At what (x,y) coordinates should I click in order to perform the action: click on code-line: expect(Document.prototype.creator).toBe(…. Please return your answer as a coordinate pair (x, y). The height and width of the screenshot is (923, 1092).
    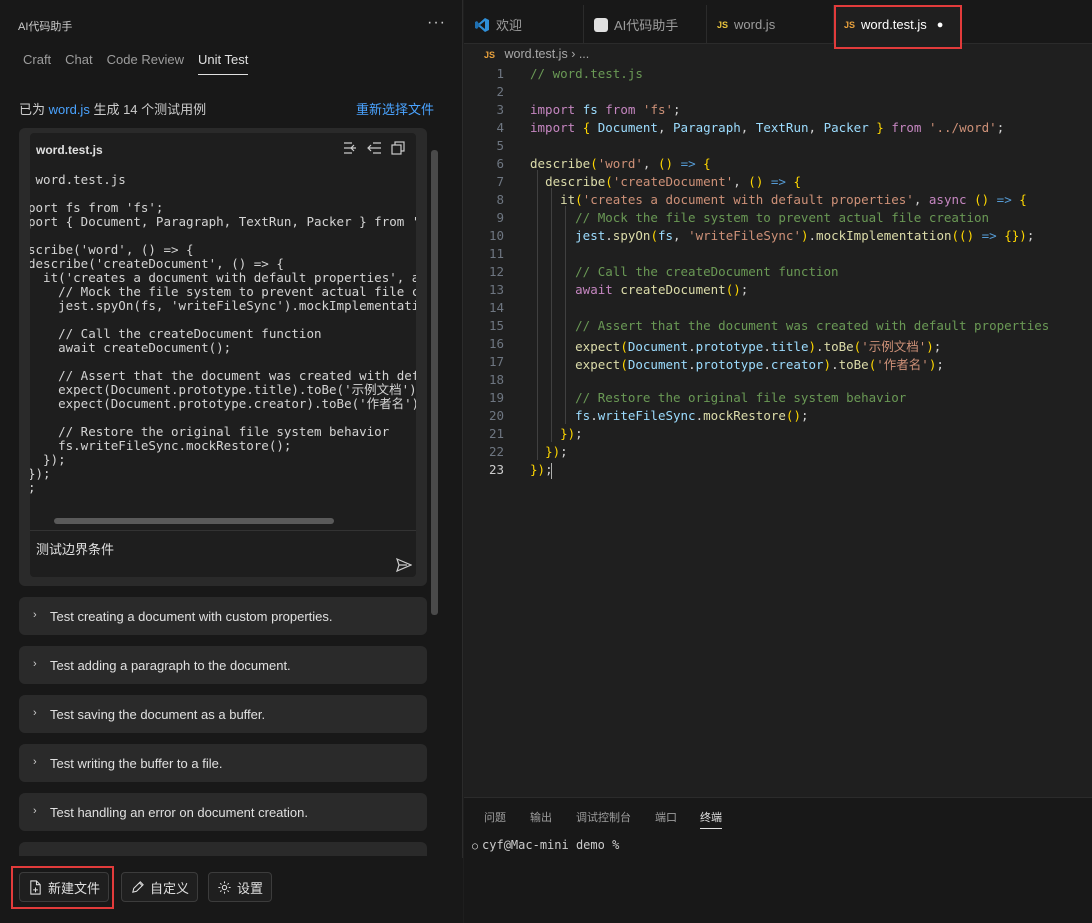
    Looking at the image, I should click on (737, 363).